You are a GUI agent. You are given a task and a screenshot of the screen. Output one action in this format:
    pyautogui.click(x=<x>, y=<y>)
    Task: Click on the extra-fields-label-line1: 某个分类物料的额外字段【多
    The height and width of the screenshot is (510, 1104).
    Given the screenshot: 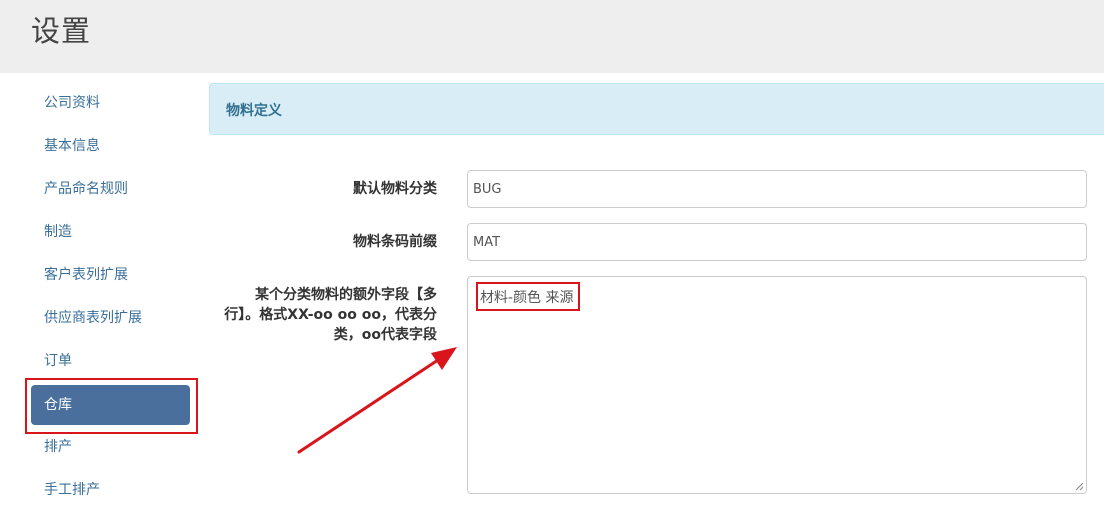 What is the action you would take?
    pyautogui.click(x=346, y=295)
    